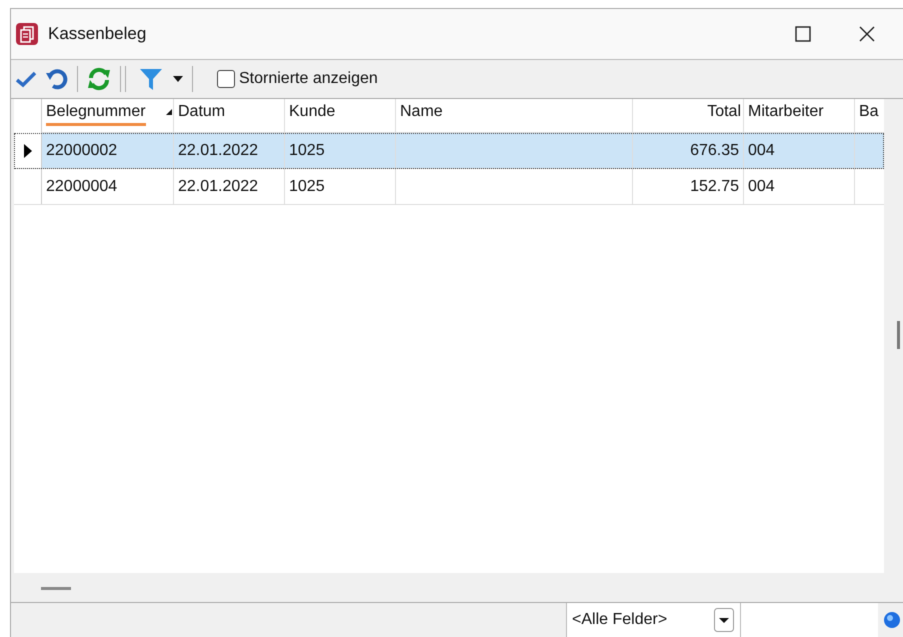 This screenshot has width=903, height=637. I want to click on sort-indicator-icon, so click(169, 112).